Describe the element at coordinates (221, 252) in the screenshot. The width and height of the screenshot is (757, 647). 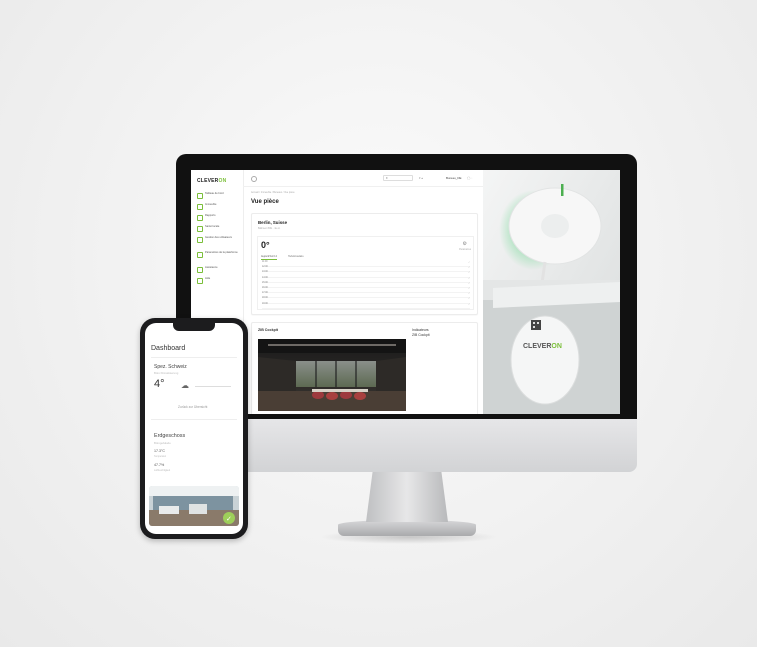
I see `sidebar-item-label: Paramètres de la plateforme` at that location.